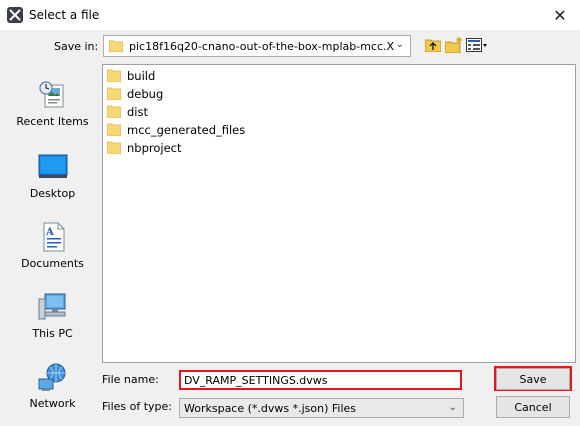 This screenshot has height=426, width=580. I want to click on file-name: nbproject, so click(154, 148).